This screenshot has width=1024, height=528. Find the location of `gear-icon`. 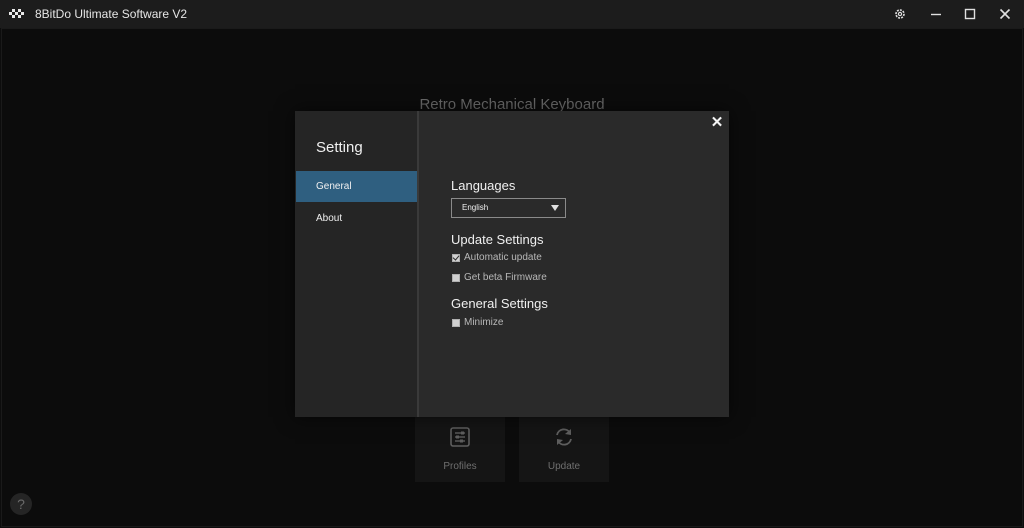

gear-icon is located at coordinates (900, 14).